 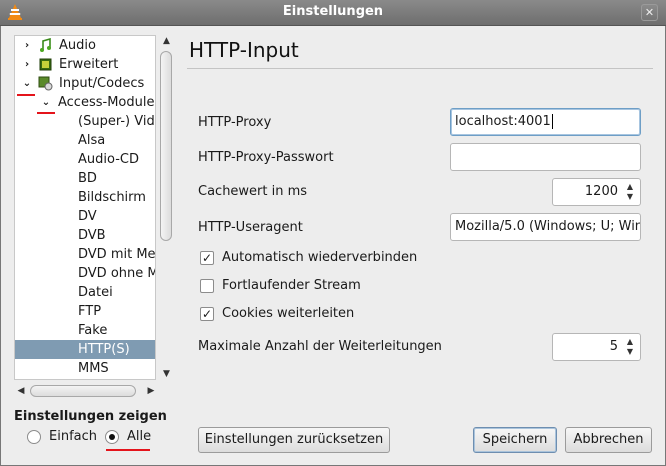 I want to click on tree-item: Audio-CD, so click(x=85, y=159).